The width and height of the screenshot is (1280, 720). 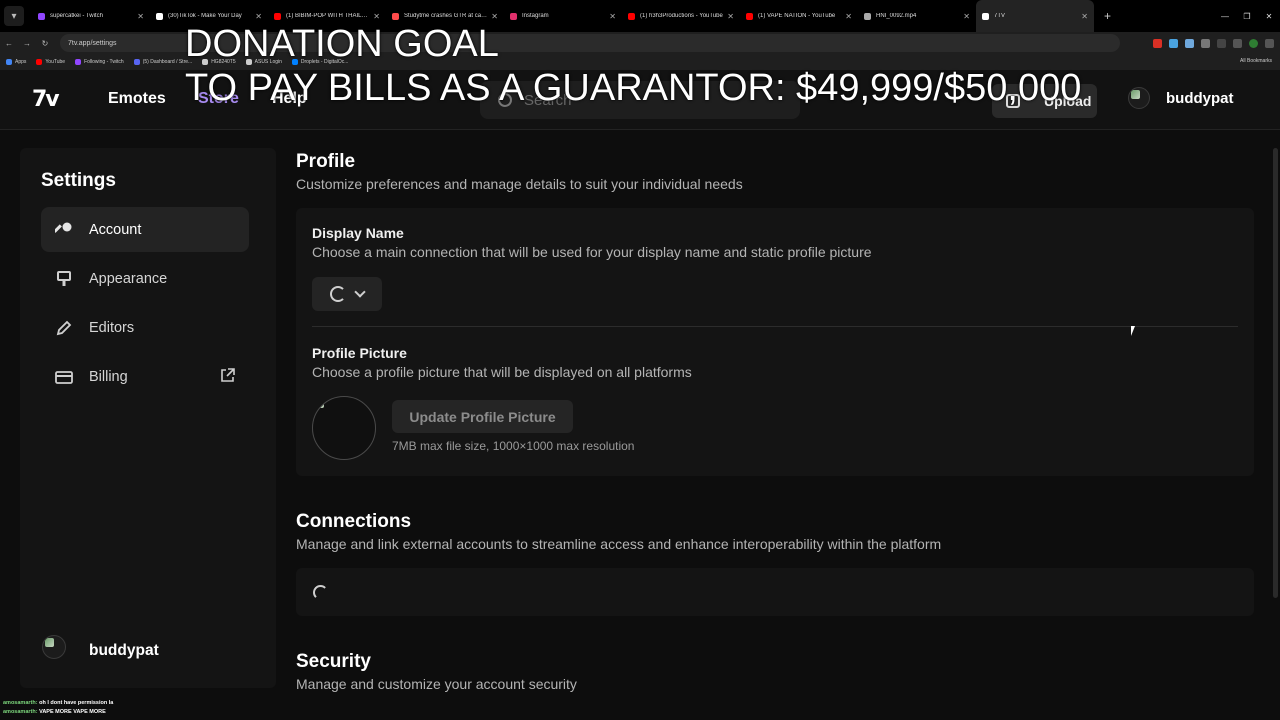 What do you see at coordinates (1200, 98) in the screenshot?
I see `username: buddypat` at bounding box center [1200, 98].